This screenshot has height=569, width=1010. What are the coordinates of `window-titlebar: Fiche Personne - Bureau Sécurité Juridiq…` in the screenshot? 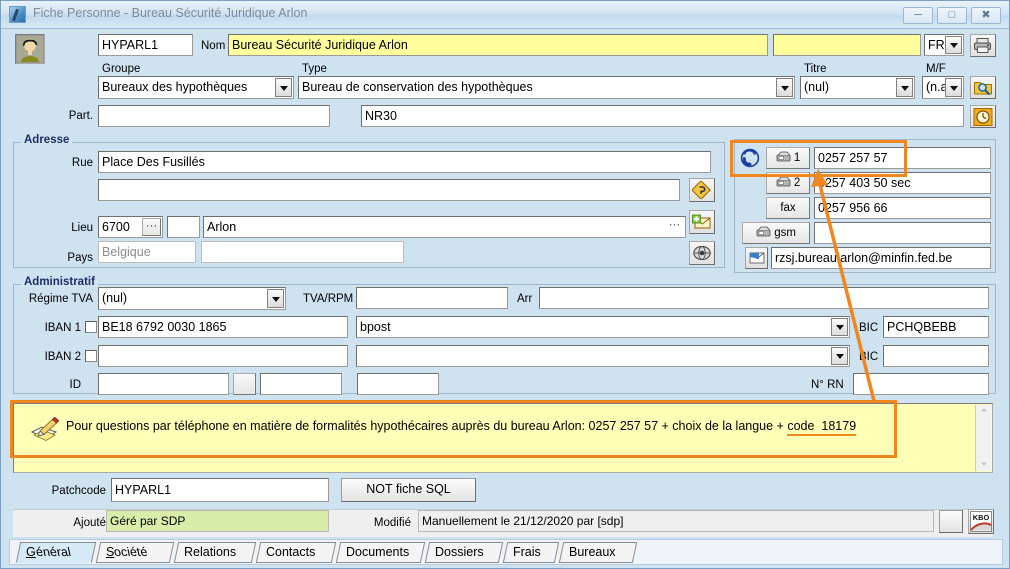 It's located at (505, 15).